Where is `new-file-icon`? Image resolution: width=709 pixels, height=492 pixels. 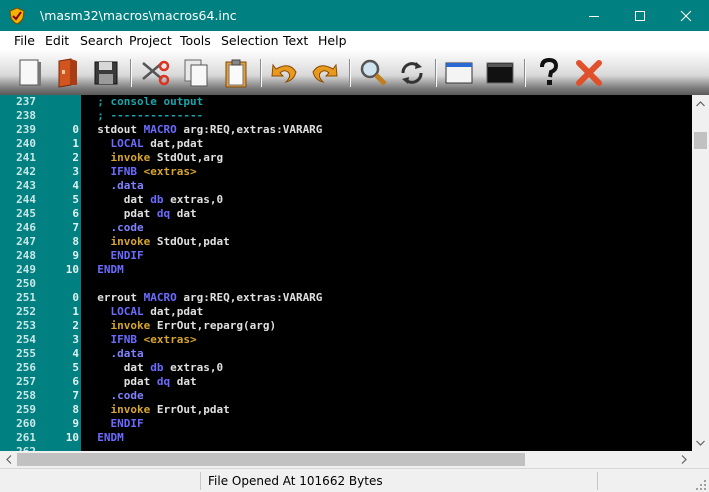
new-file-icon is located at coordinates (30, 72).